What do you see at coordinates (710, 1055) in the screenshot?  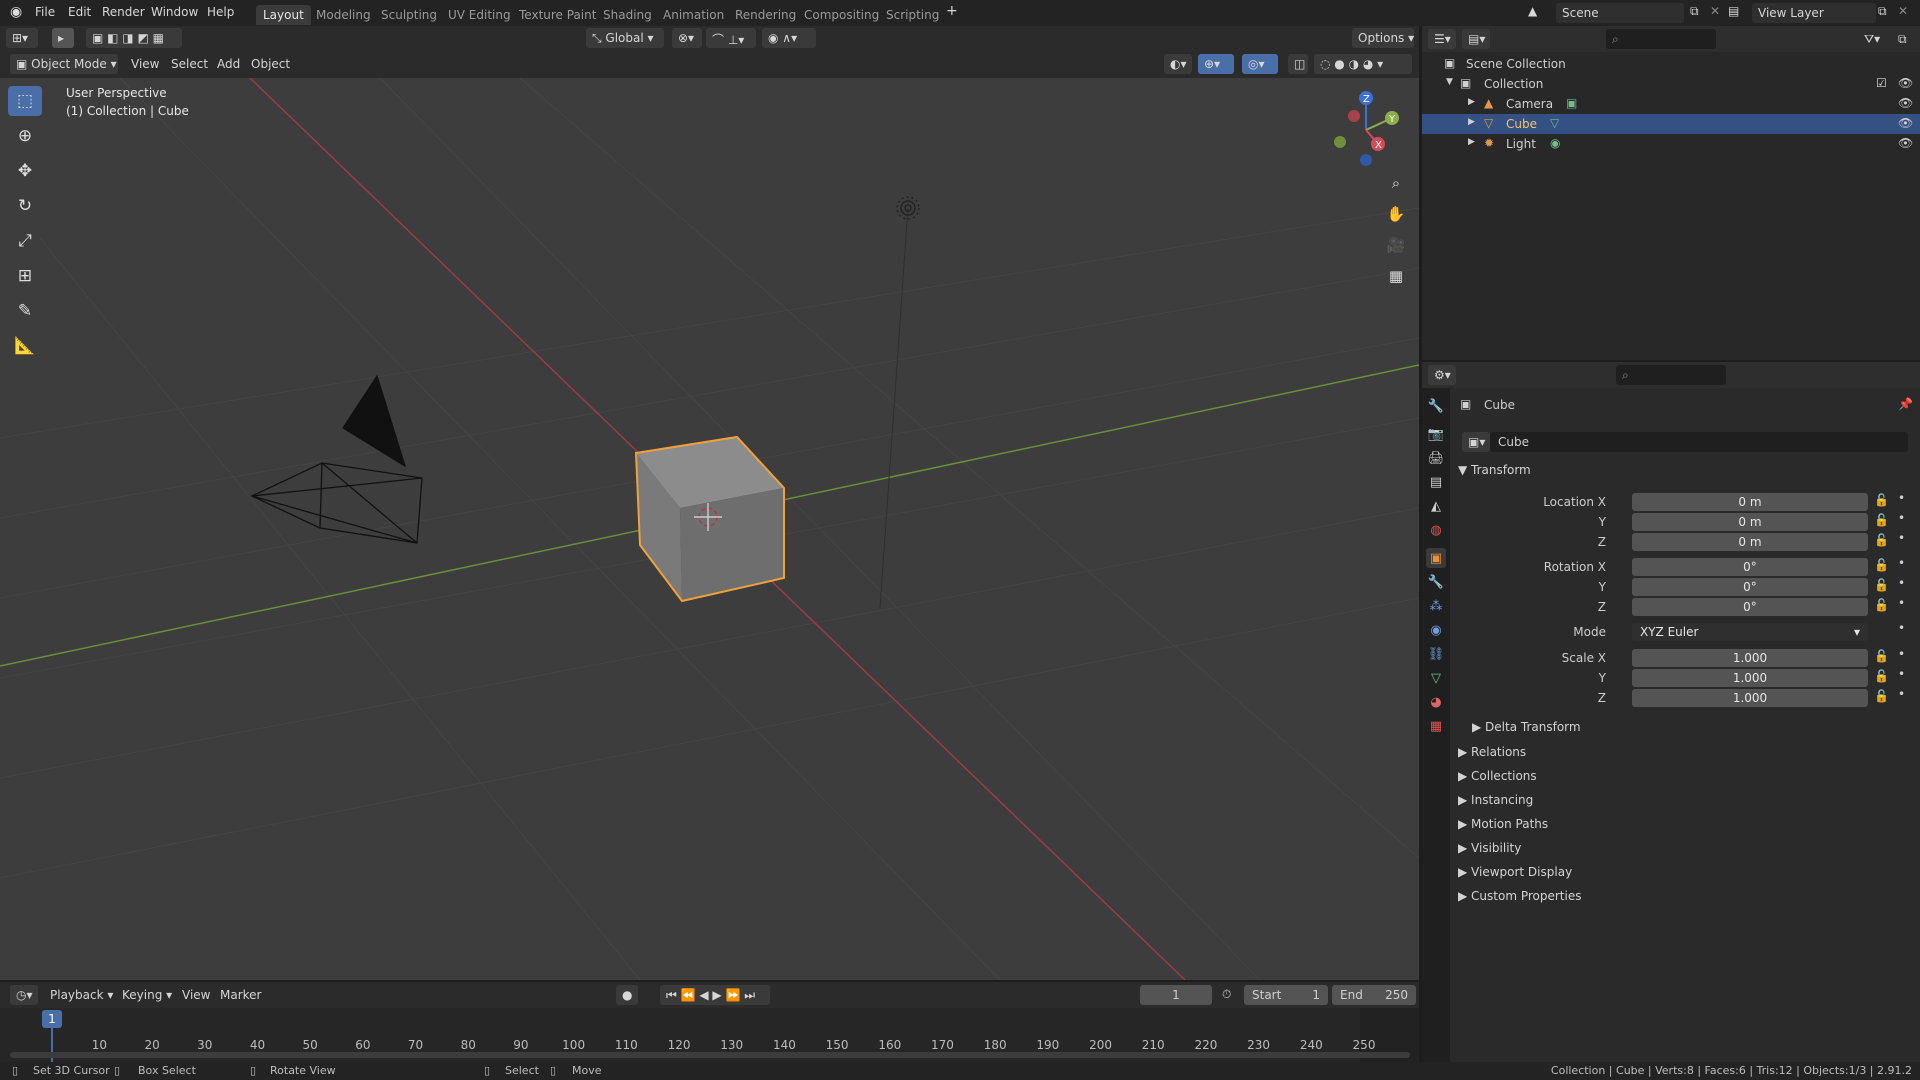 I see `timeline-scrollbar` at bounding box center [710, 1055].